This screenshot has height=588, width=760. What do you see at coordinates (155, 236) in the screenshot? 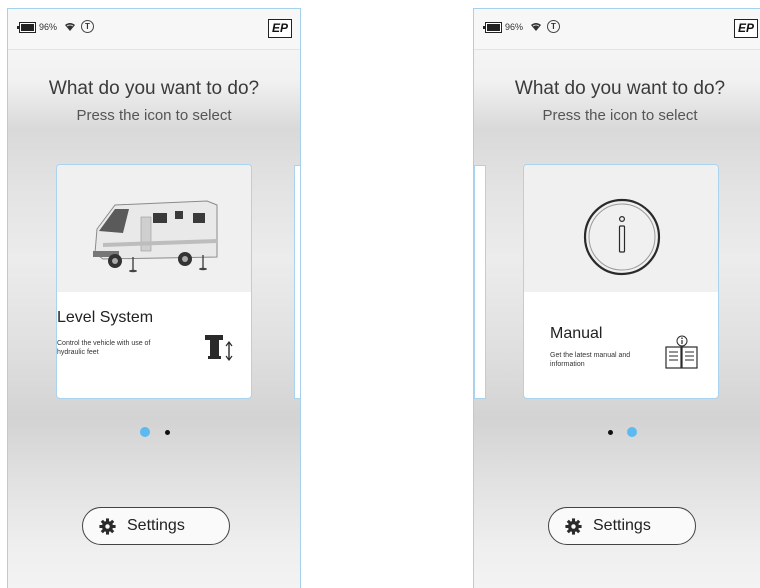
I see `motorhome-image` at bounding box center [155, 236].